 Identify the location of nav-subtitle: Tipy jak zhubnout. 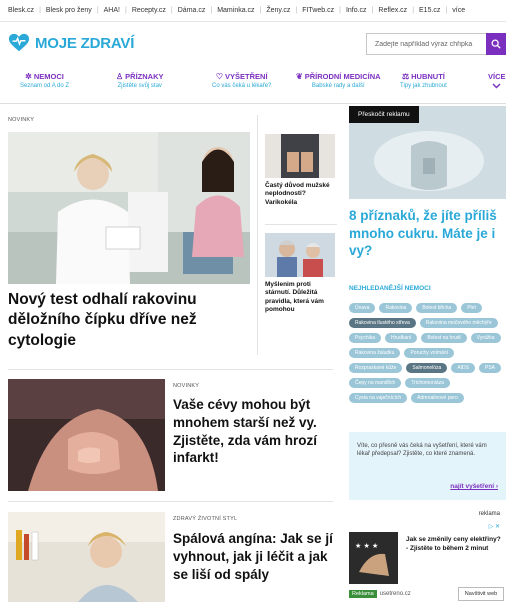
(423, 86).